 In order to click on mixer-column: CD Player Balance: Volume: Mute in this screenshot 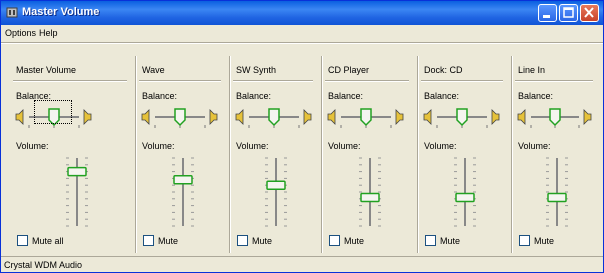, I will do `click(370, 154)`.